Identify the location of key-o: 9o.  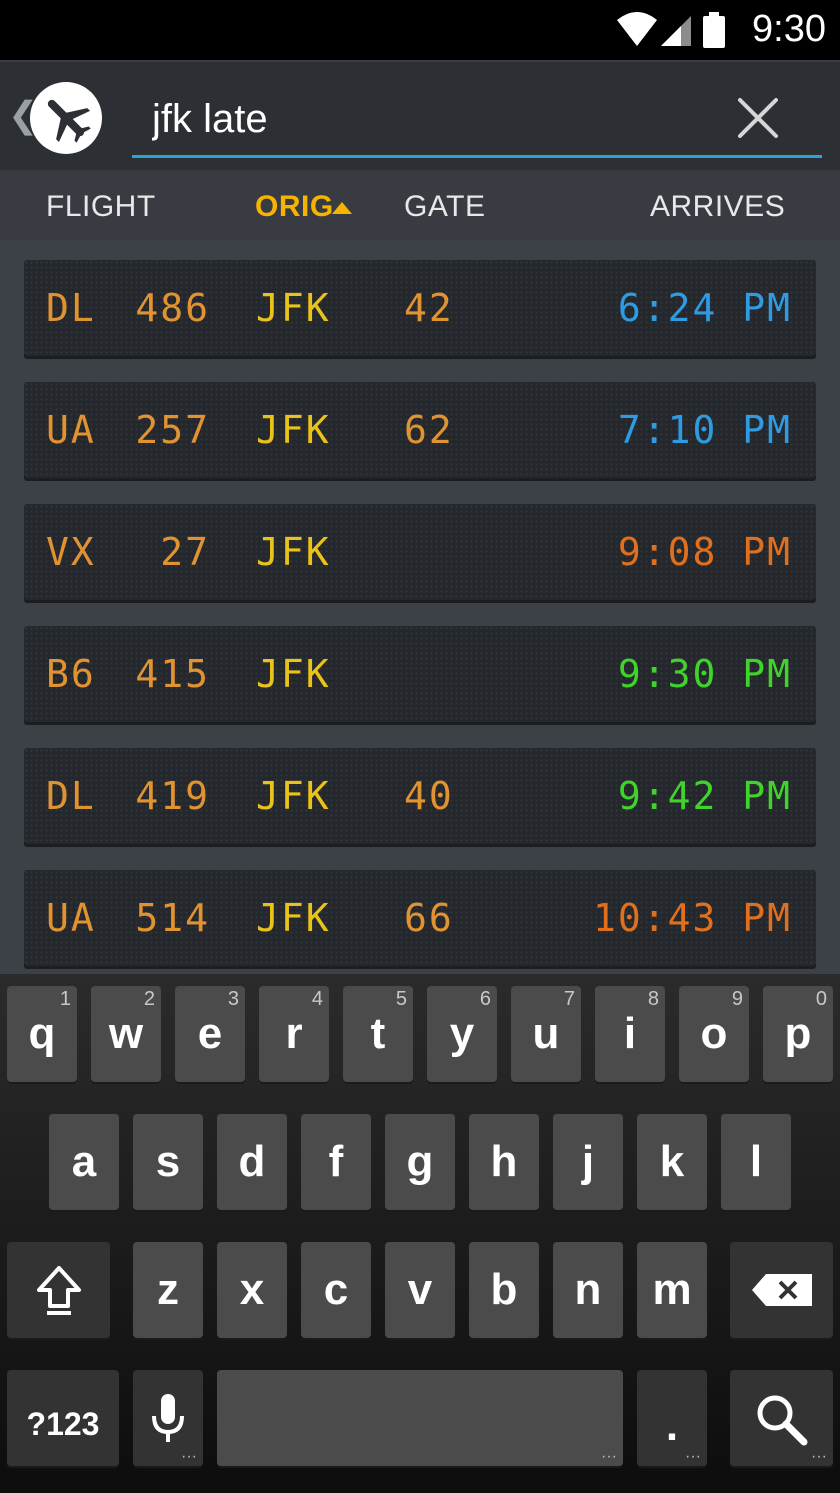
(714, 1034).